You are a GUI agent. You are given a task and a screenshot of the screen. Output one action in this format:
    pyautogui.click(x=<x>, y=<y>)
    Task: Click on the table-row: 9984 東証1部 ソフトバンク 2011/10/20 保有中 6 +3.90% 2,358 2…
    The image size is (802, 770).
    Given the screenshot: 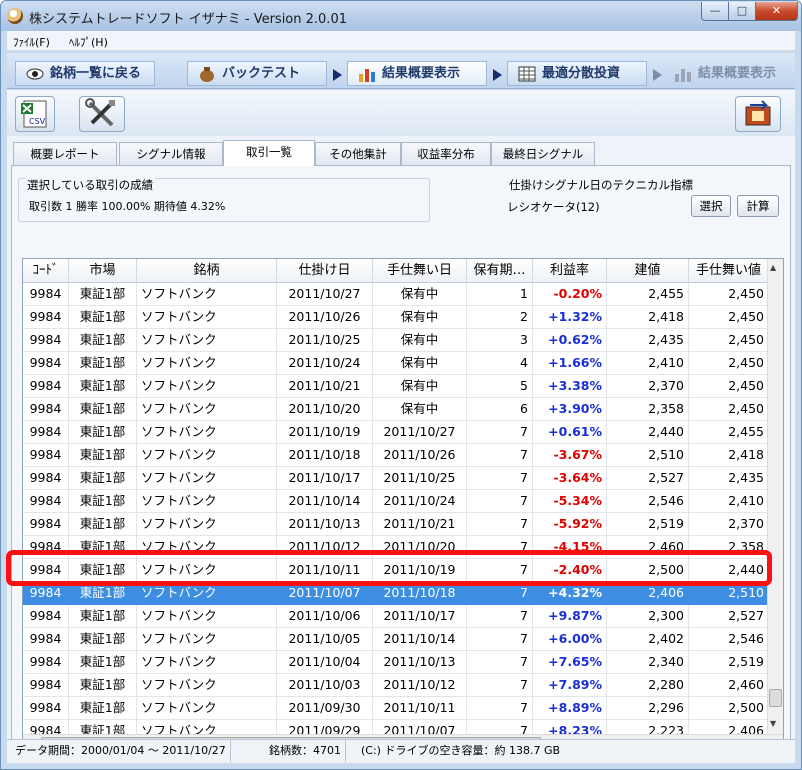 What is the action you would take?
    pyautogui.click(x=403, y=409)
    